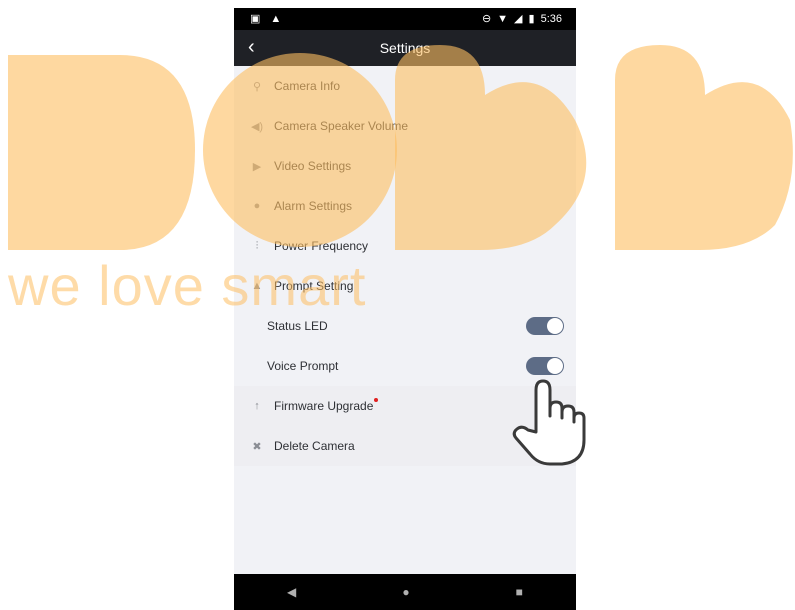 The width and height of the screenshot is (795, 610). What do you see at coordinates (257, 245) in the screenshot?
I see `frequency-icon: ⫶` at bounding box center [257, 245].